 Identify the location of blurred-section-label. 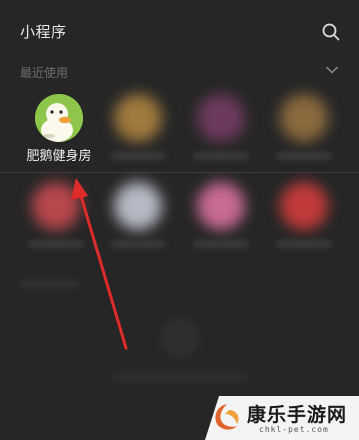
(50, 284).